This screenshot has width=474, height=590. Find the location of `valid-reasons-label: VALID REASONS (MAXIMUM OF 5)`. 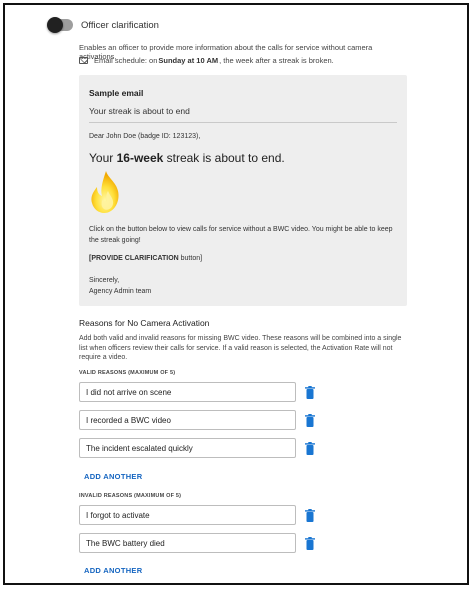

valid-reasons-label: VALID REASONS (MAXIMUM OF 5) is located at coordinates (127, 373).